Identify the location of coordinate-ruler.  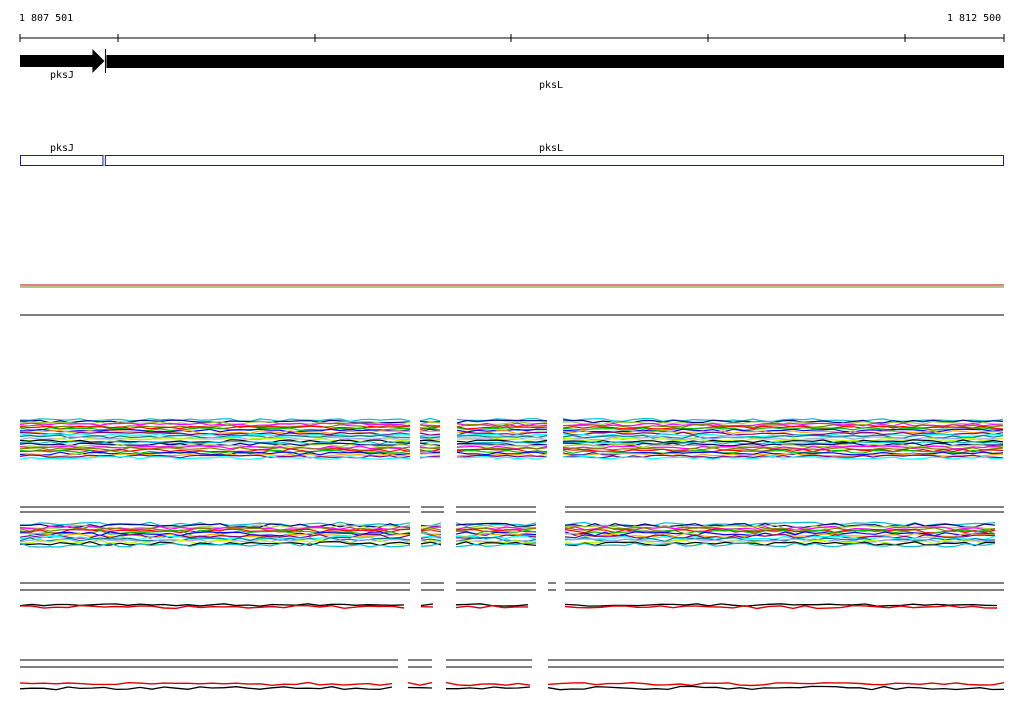
(512, 38).